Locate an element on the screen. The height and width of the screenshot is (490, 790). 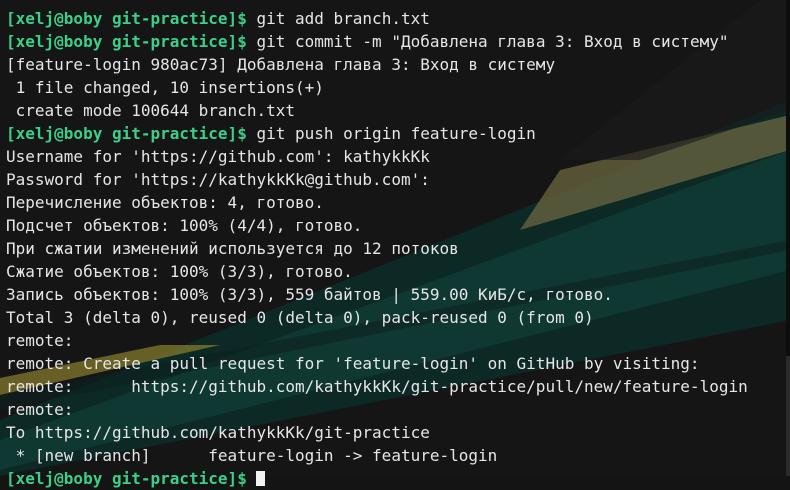
output-text: Сжатие объектов: 100% (3/3), готово. is located at coordinates (179, 271).